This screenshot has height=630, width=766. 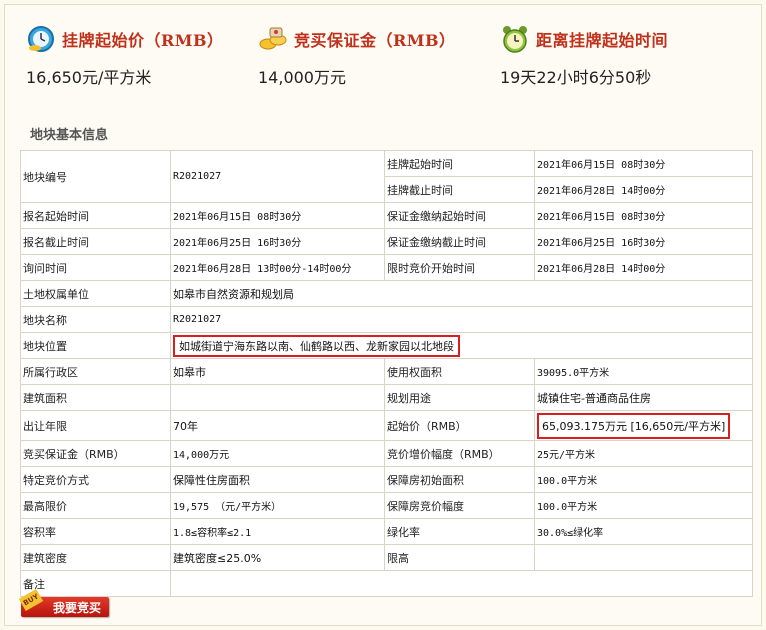 I want to click on method-value: 保障性住房面积, so click(x=277, y=479).